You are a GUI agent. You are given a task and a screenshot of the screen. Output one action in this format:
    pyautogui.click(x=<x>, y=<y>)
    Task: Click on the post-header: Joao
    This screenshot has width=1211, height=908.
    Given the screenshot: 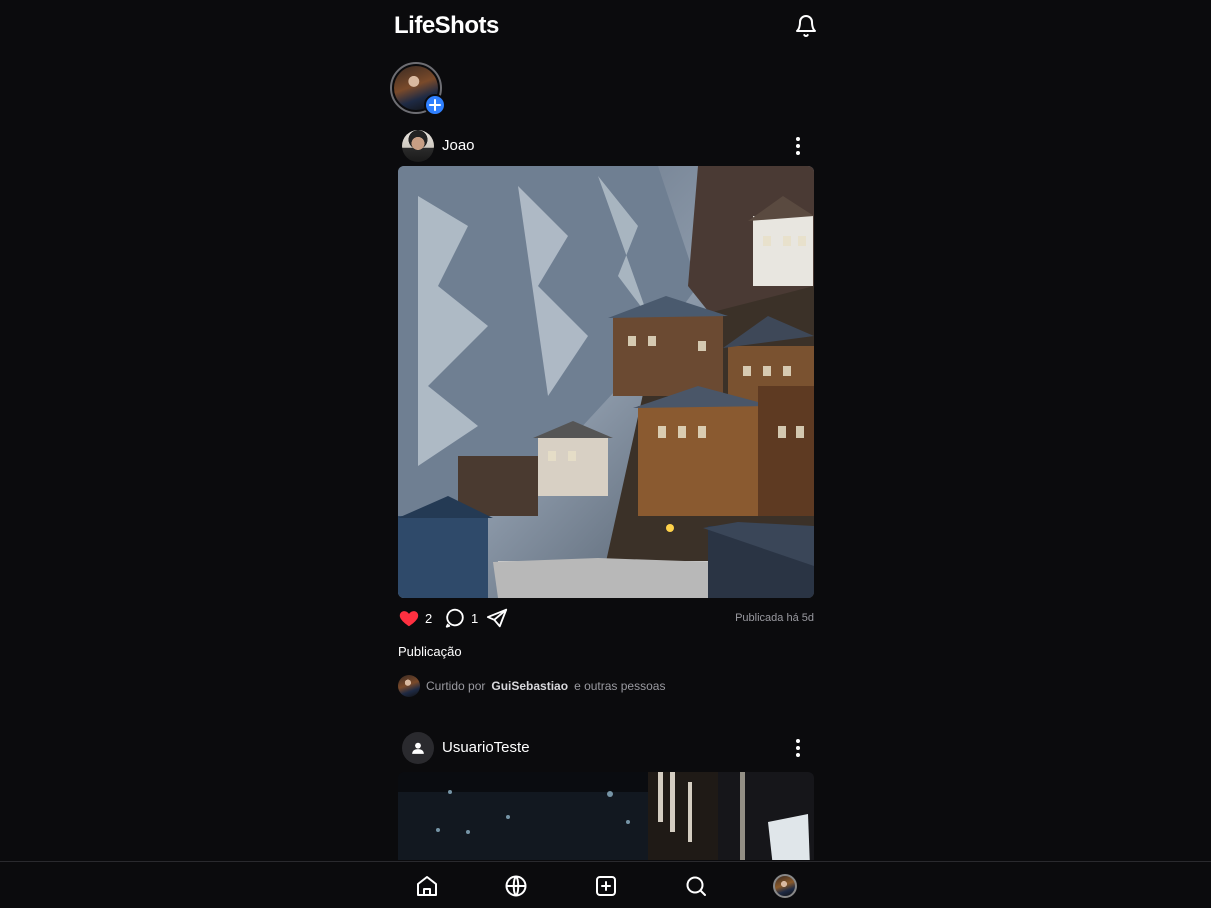 What is the action you would take?
    pyautogui.click(x=606, y=146)
    